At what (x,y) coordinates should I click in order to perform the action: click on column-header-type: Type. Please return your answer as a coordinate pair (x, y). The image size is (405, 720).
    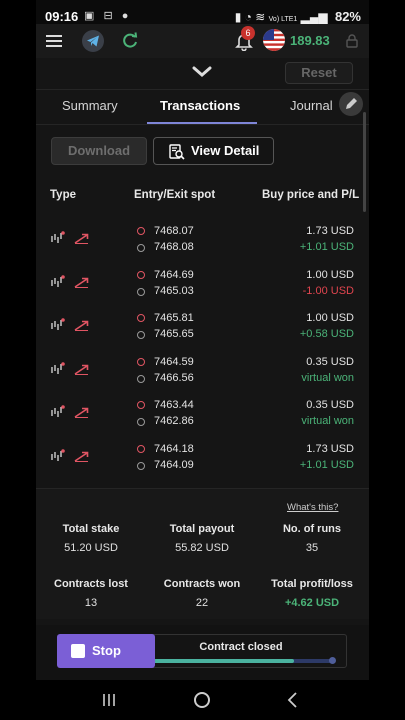
    Looking at the image, I should click on (63, 195).